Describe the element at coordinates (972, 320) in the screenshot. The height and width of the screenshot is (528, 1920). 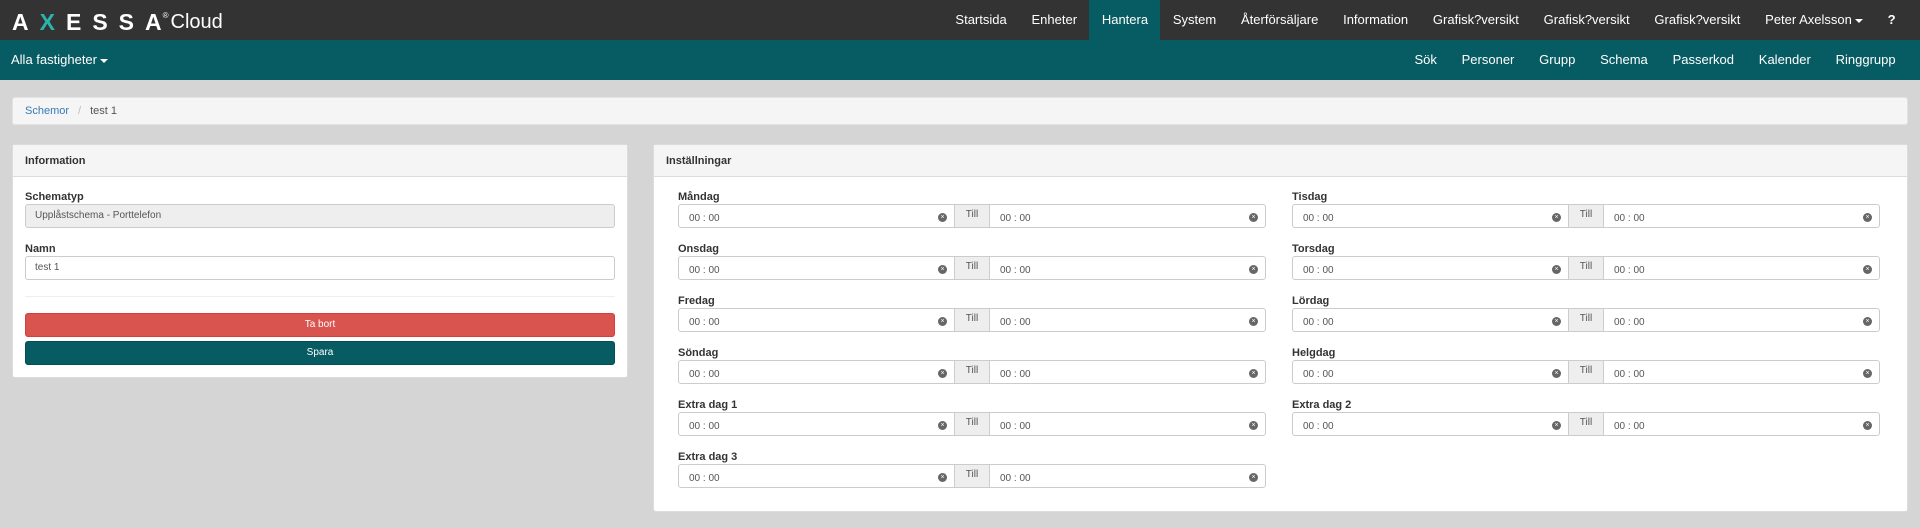
I see `till-addon-fredag: Till` at that location.